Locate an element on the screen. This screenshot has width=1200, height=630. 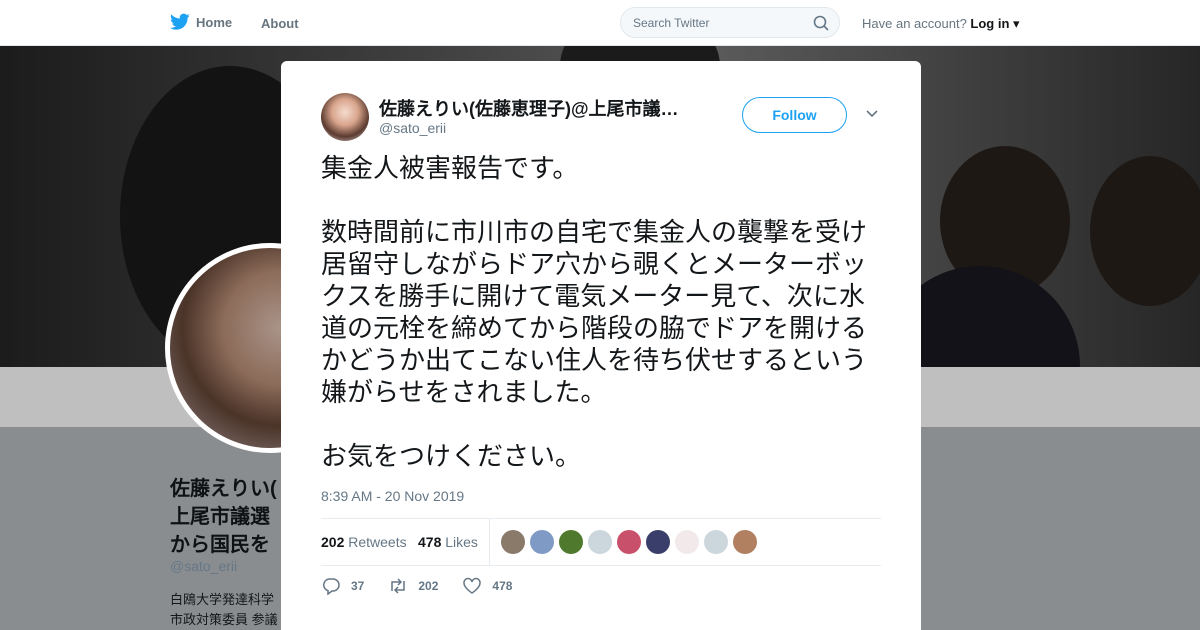
retweets-label: Retweets is located at coordinates (377, 542).